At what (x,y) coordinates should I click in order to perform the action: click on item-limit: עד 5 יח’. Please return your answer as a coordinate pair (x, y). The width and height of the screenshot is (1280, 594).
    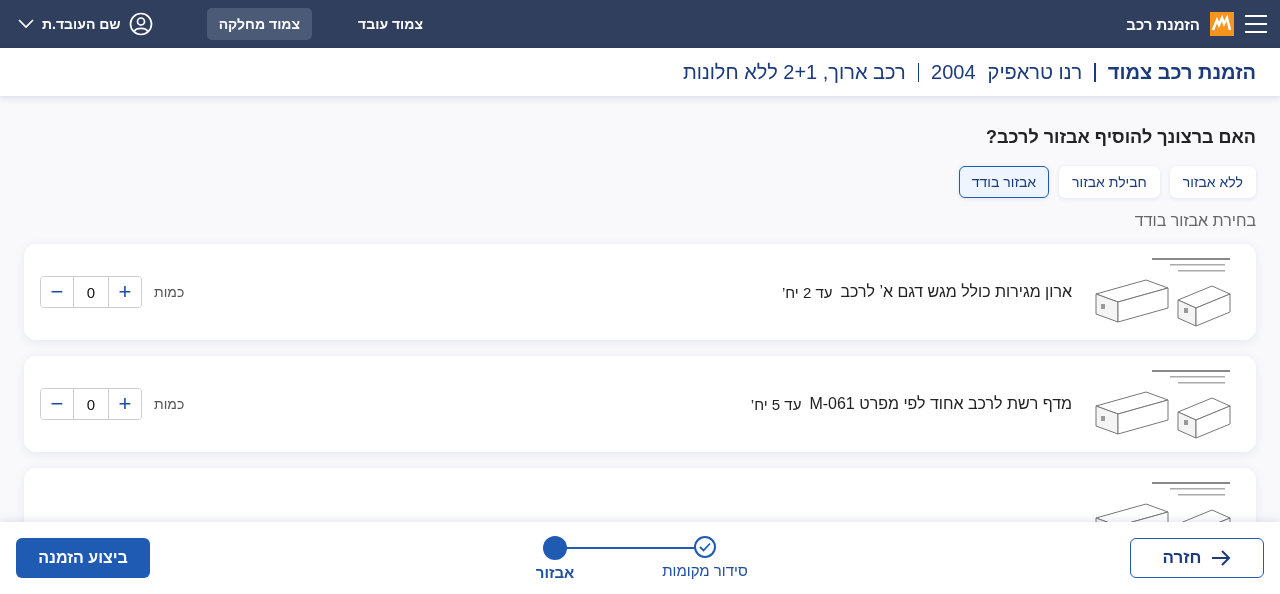
    Looking at the image, I should click on (776, 404).